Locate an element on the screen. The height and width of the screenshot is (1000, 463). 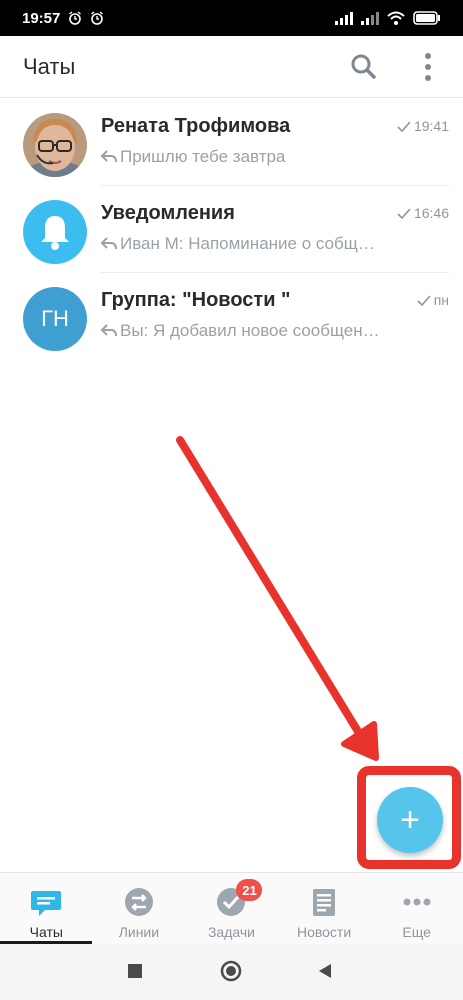
more-vert-icon is located at coordinates (428, 67).